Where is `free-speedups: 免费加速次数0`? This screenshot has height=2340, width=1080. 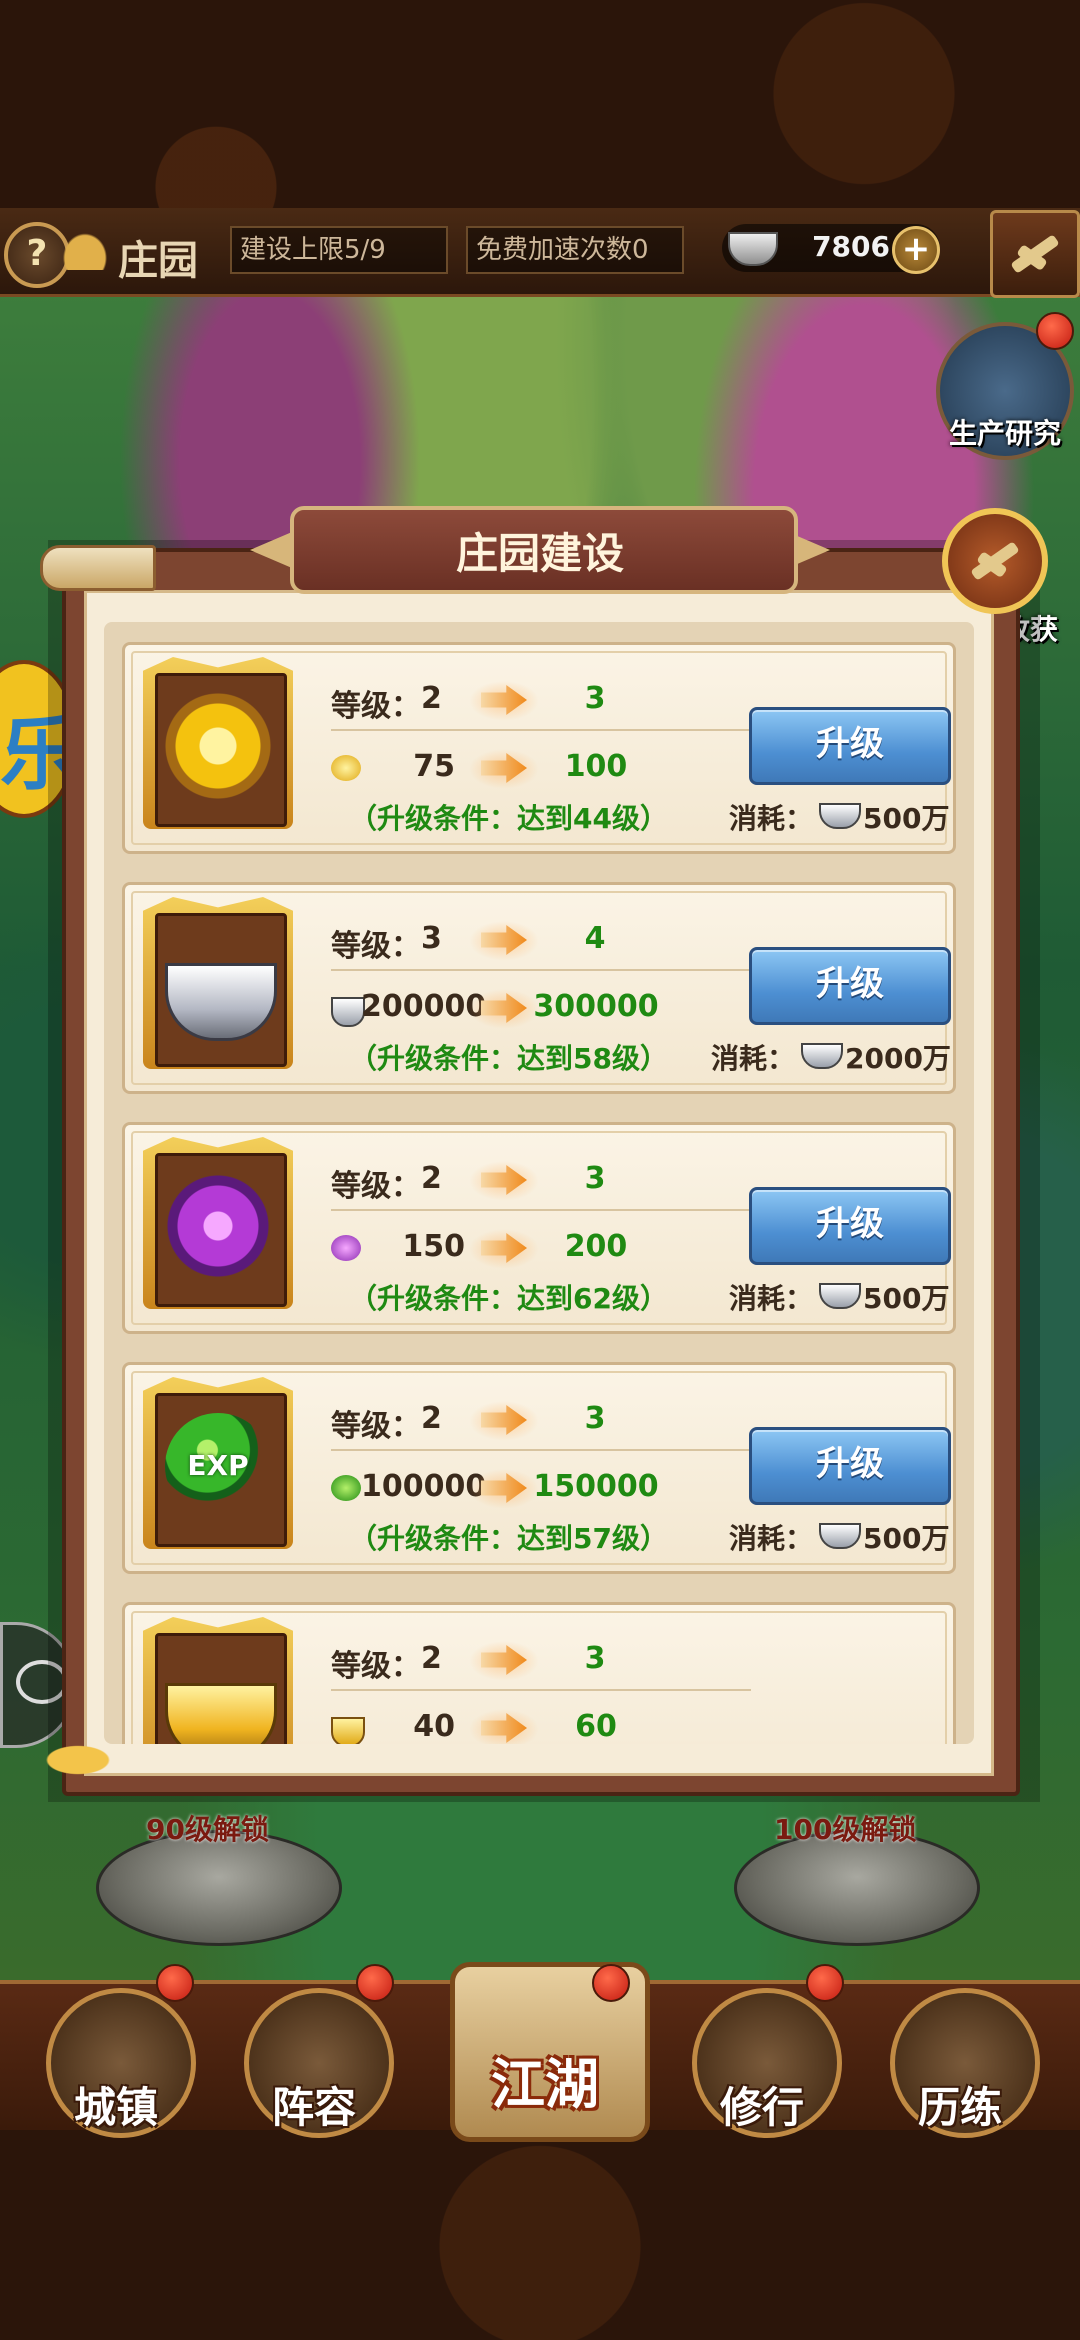
free-speedups: 免费加速次数0 is located at coordinates (575, 250).